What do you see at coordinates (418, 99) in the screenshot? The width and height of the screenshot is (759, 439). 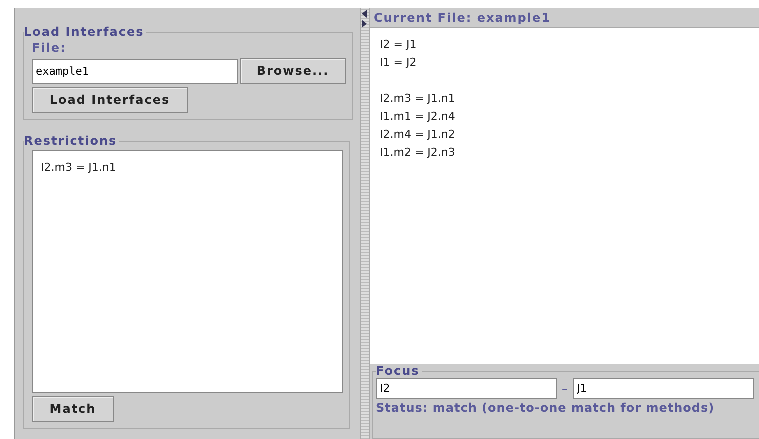 I see `file-line: I2.m3 = J1.n1` at bounding box center [418, 99].